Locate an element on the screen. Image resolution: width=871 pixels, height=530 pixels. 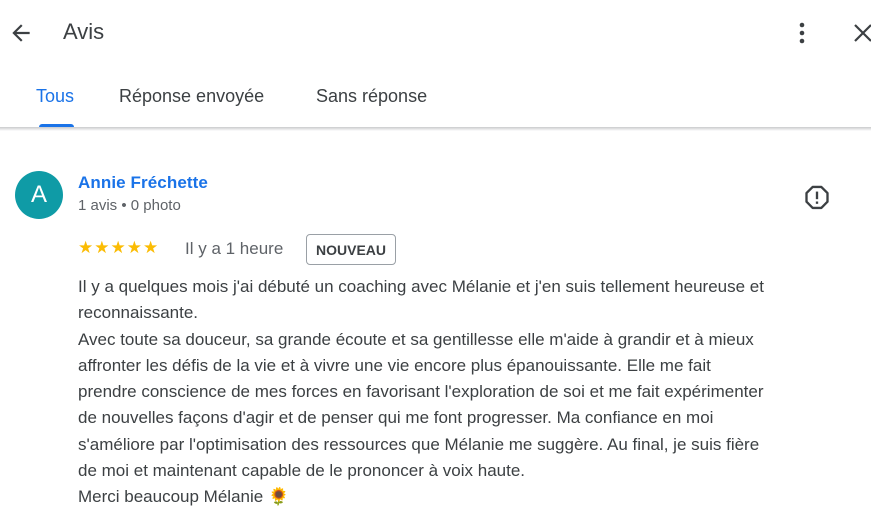
more-vert-icon is located at coordinates (802, 33).